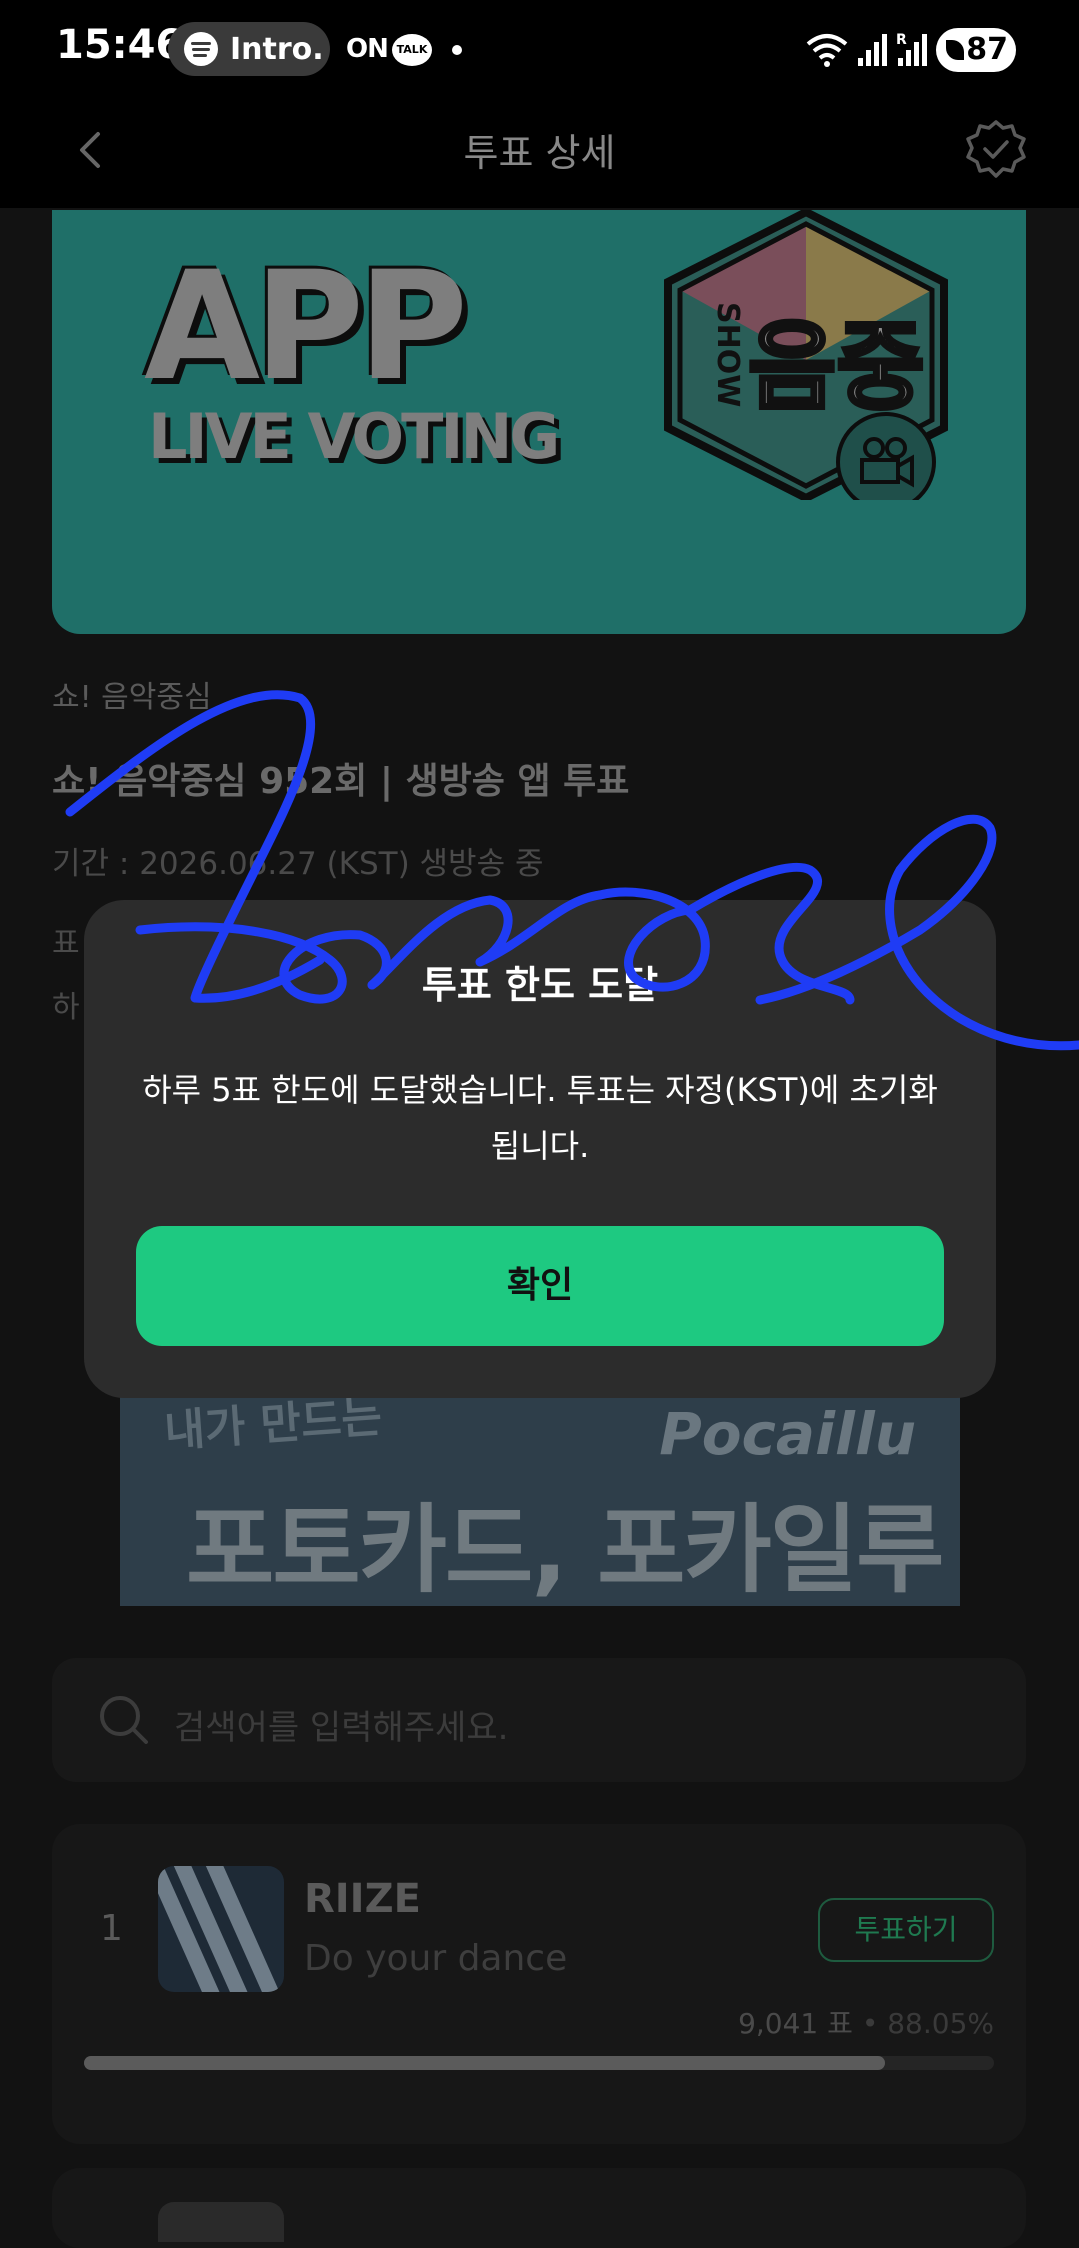 This screenshot has width=1079, height=2248. Describe the element at coordinates (911, 49) in the screenshot. I see `signal-roaming-icon: R` at that location.